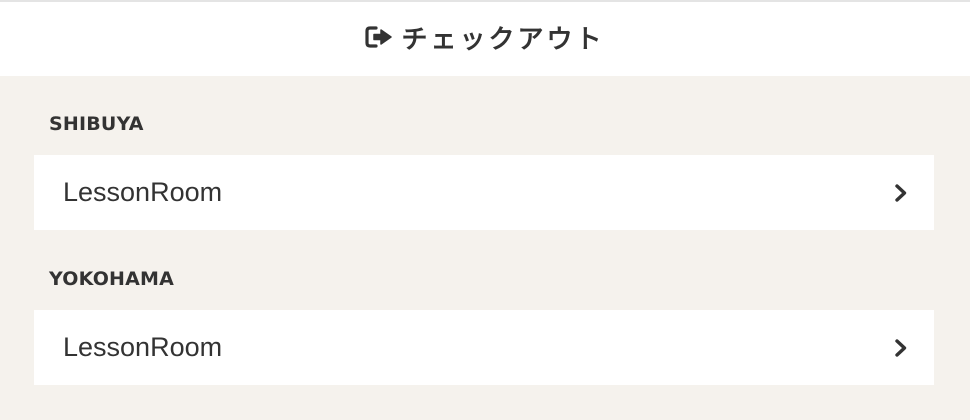  Describe the element at coordinates (503, 39) in the screenshot. I see `page-title: チェックアウト` at that location.